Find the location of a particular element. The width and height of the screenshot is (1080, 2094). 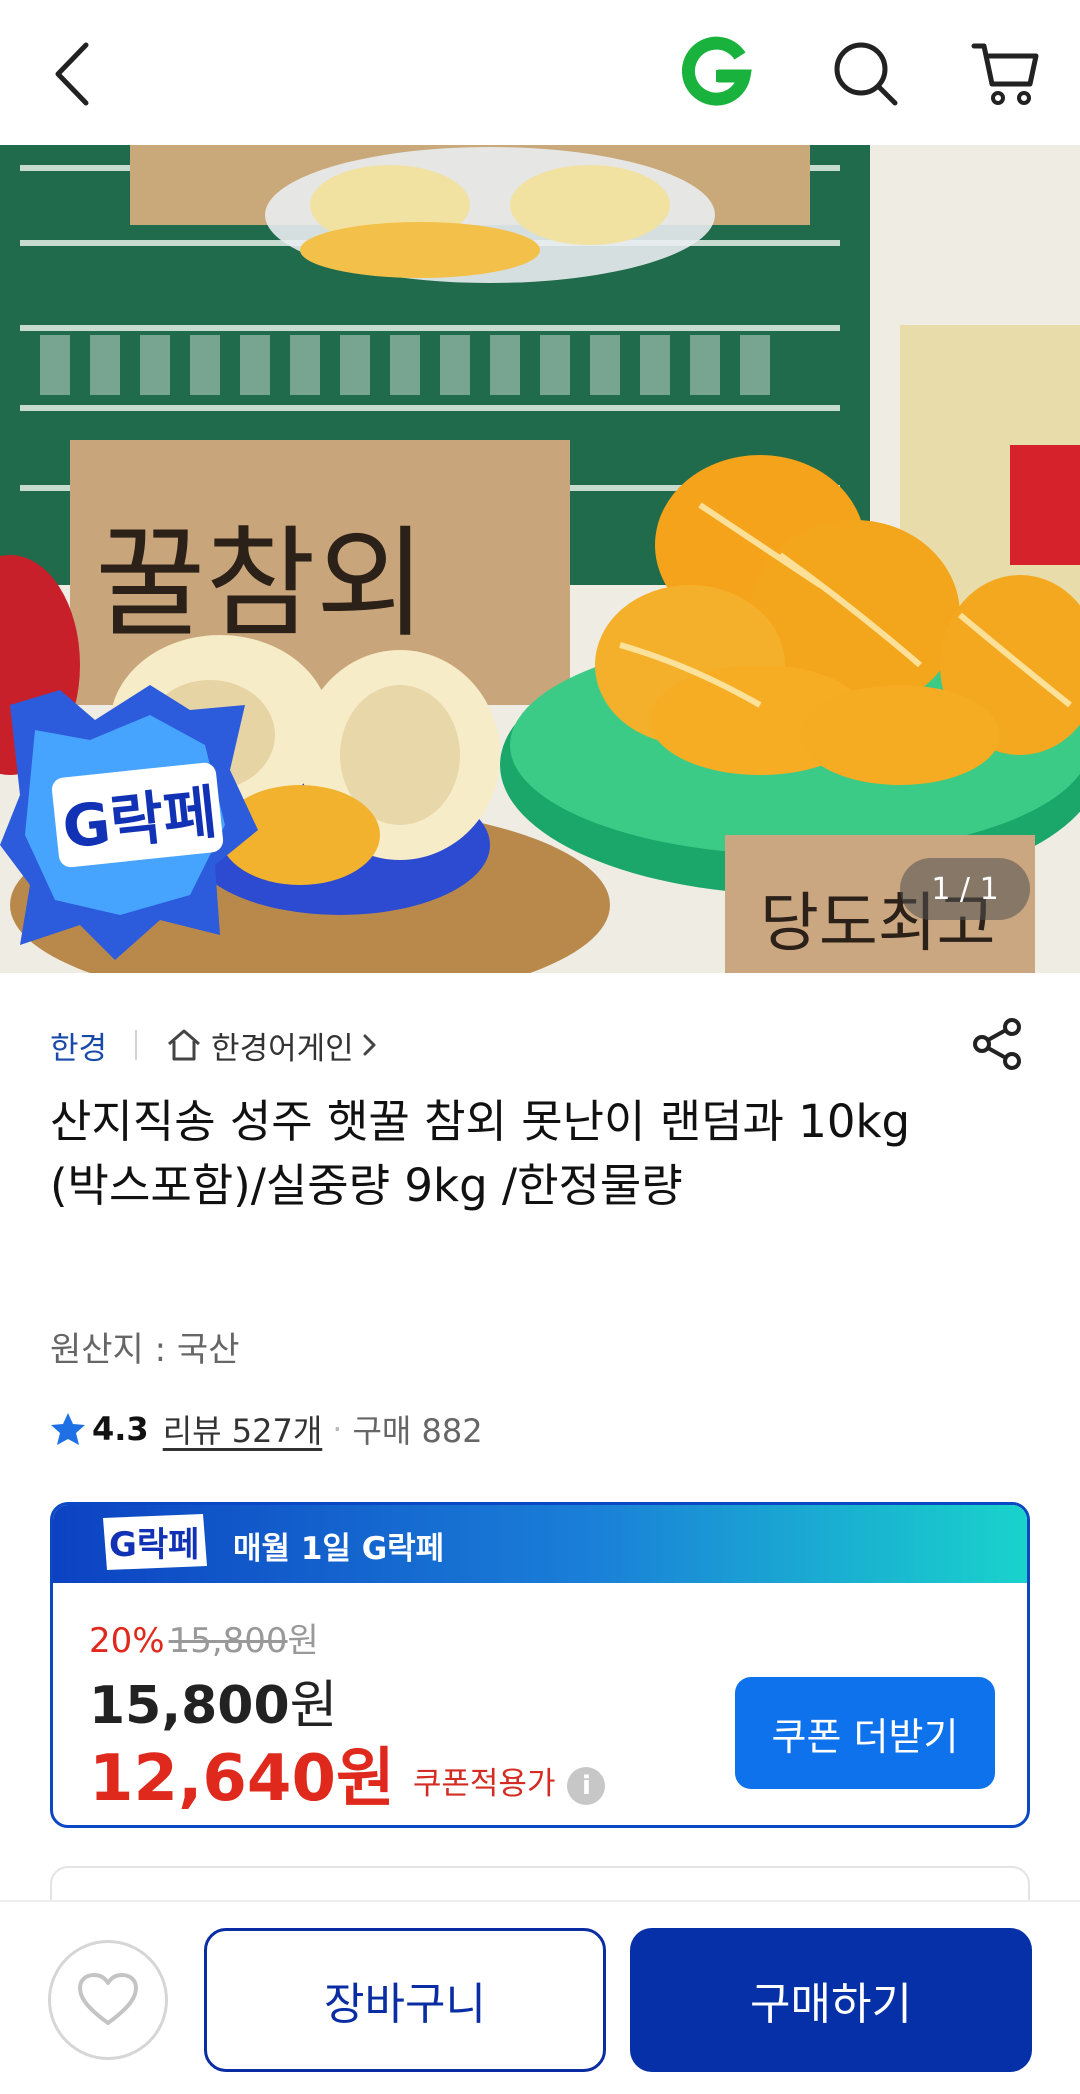

share-button is located at coordinates (998, 1044).